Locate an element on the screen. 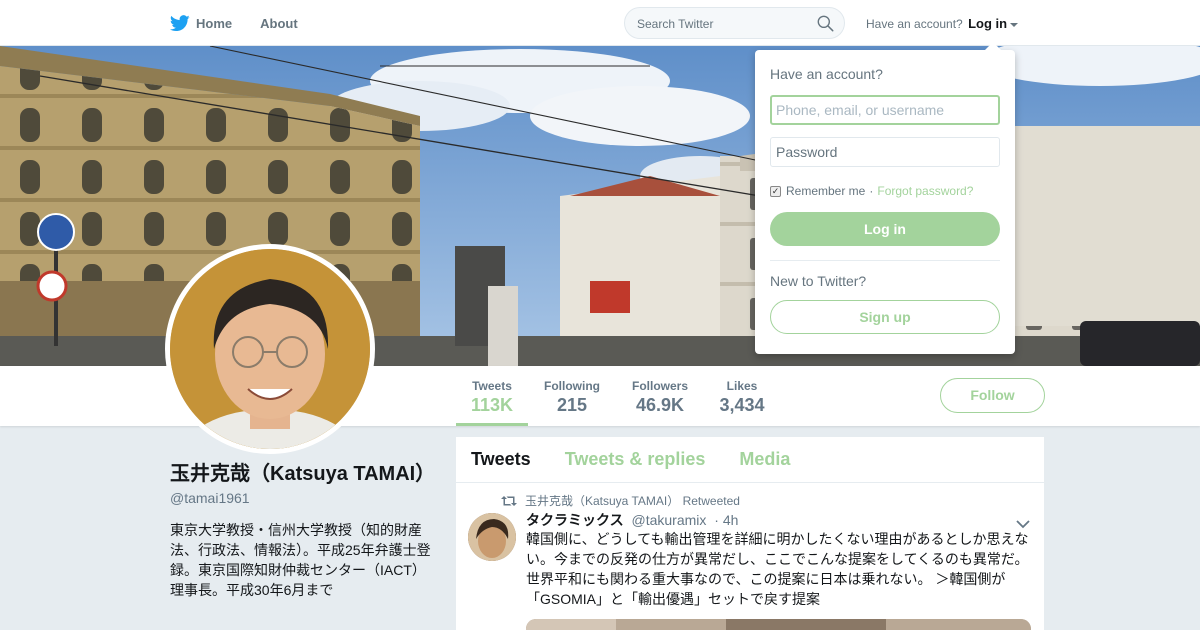  stat-tweets: Tweets 113K is located at coordinates (492, 396).